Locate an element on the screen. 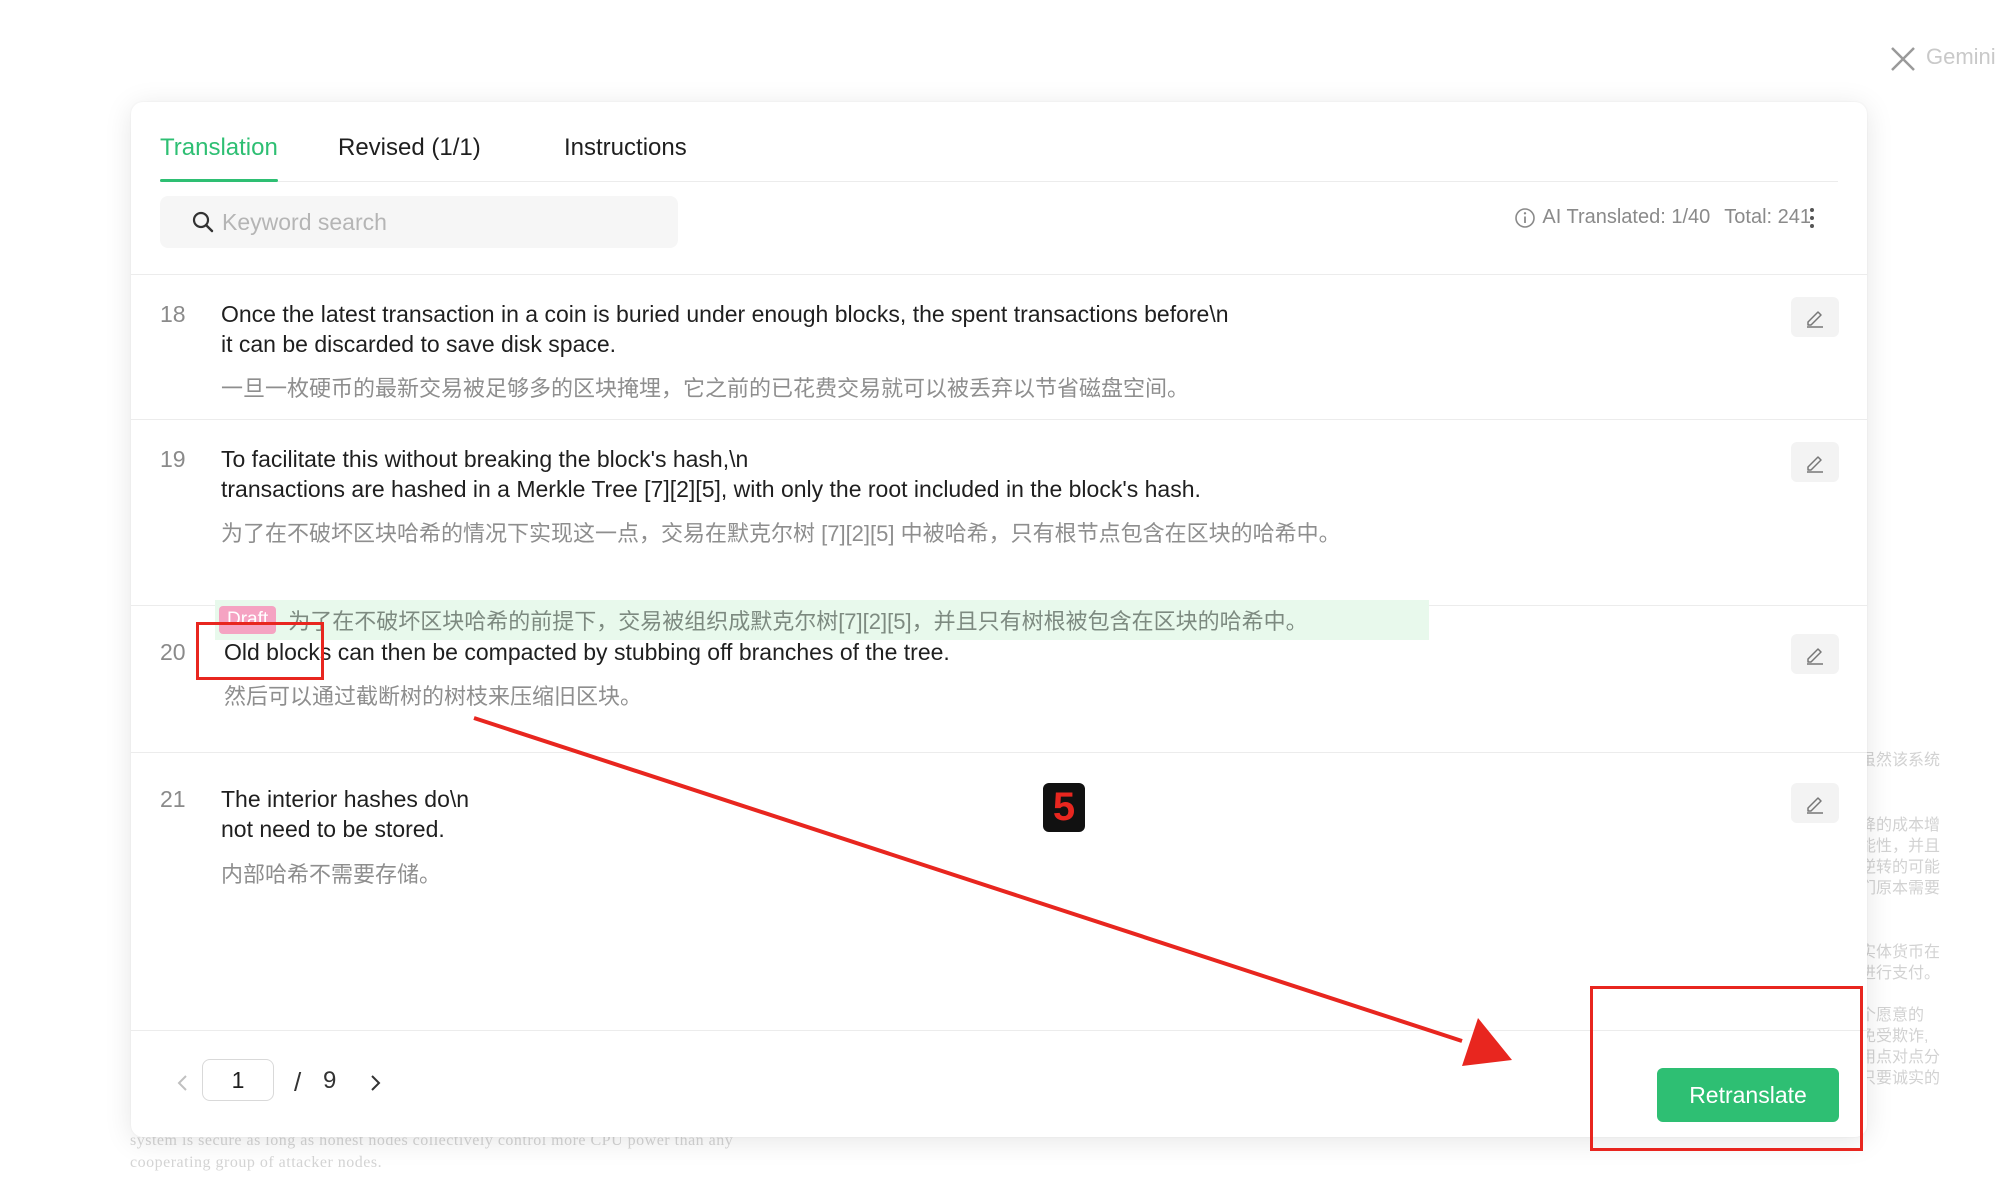 Image resolution: width=2000 pixels, height=1202 pixels. more-options-button is located at coordinates (1812, 218).